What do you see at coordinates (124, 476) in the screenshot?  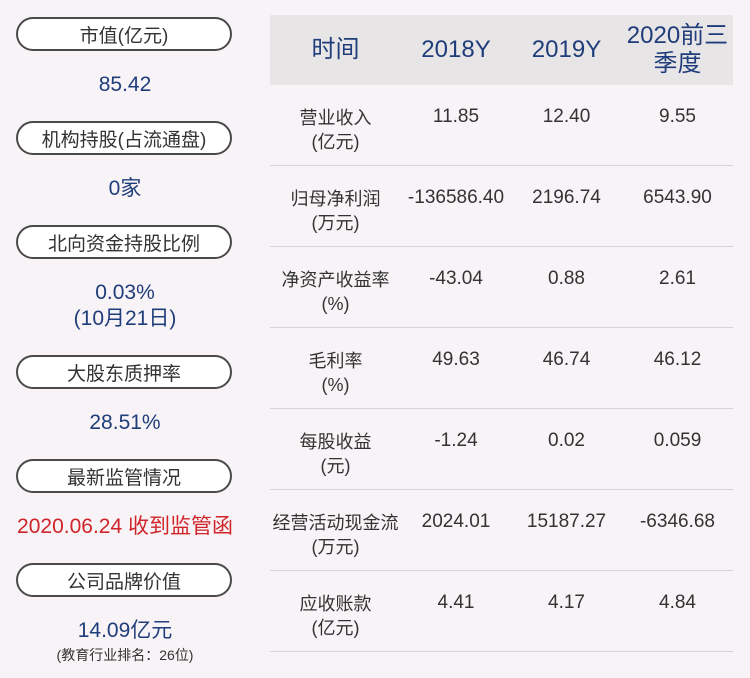 I see `regulation-label: 最新监管情况` at bounding box center [124, 476].